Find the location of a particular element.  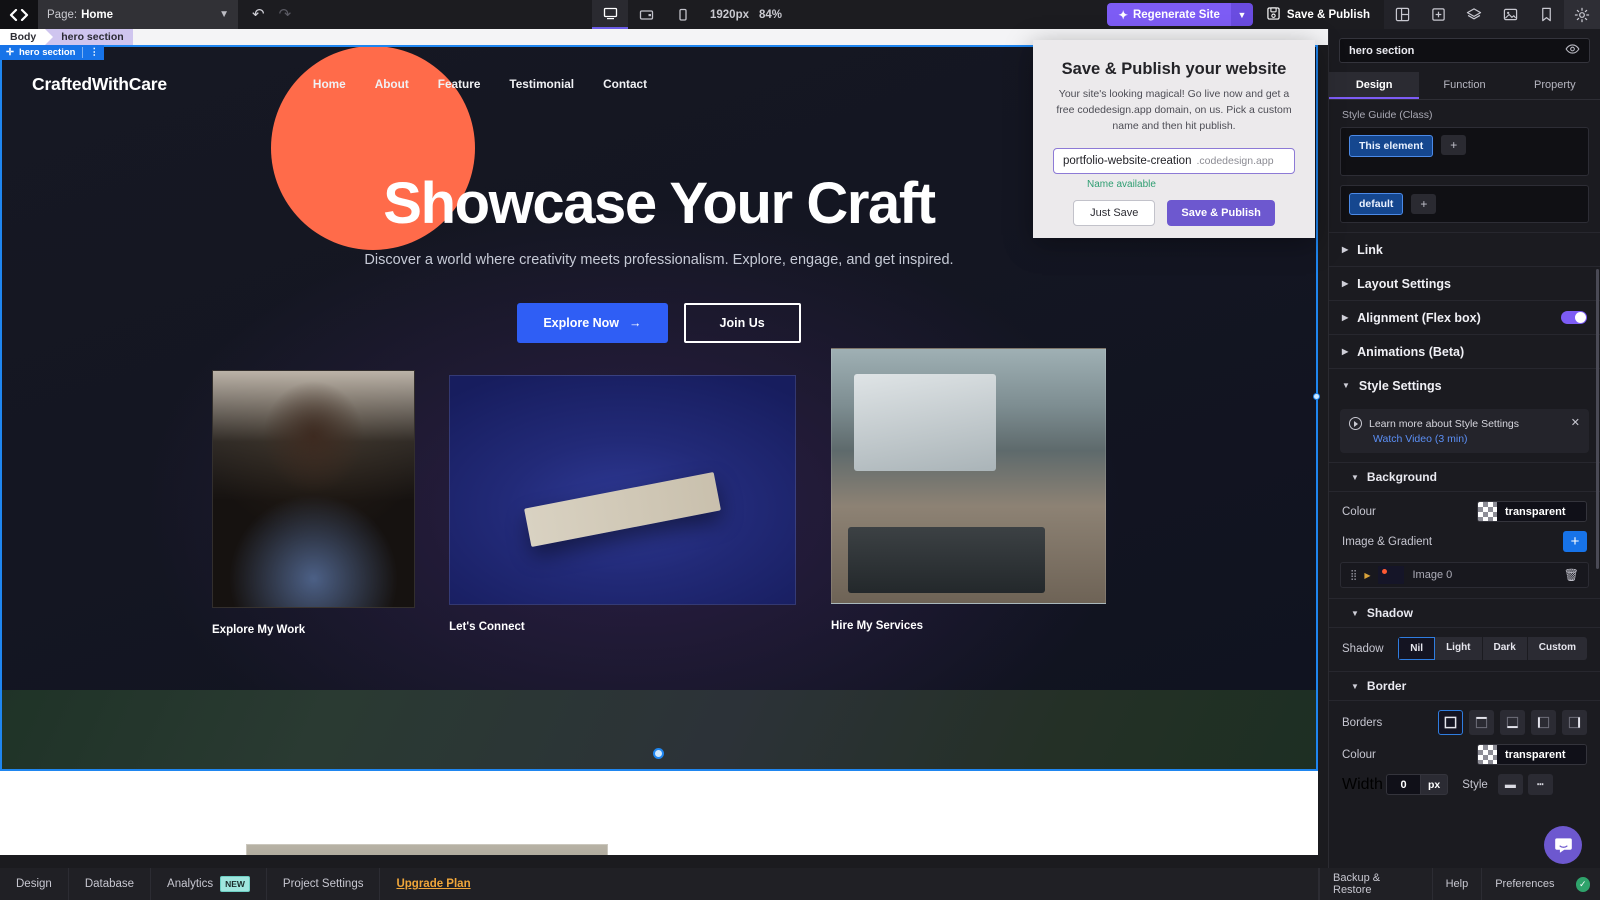

class-chip-this-element: This element is located at coordinates (1391, 146).